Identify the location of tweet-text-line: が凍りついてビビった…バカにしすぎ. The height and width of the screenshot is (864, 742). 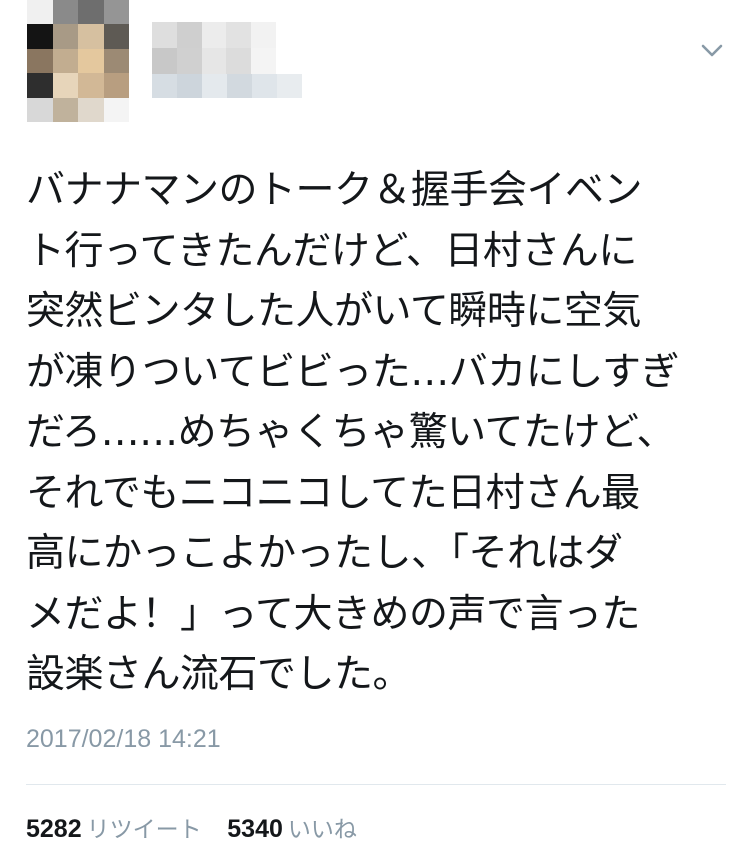
(352, 372).